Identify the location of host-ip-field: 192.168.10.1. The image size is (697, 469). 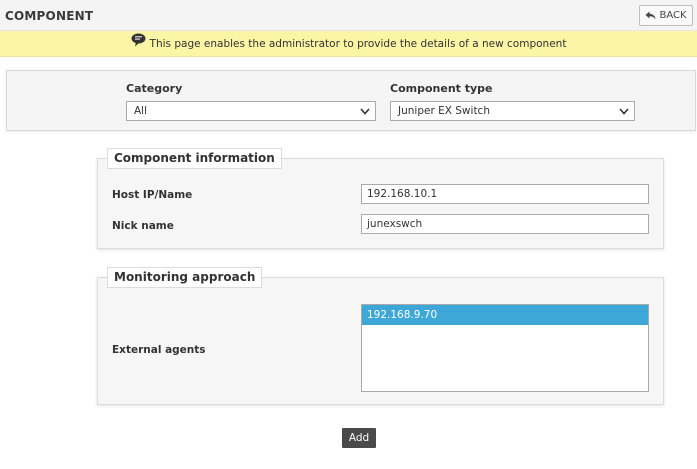
(505, 194).